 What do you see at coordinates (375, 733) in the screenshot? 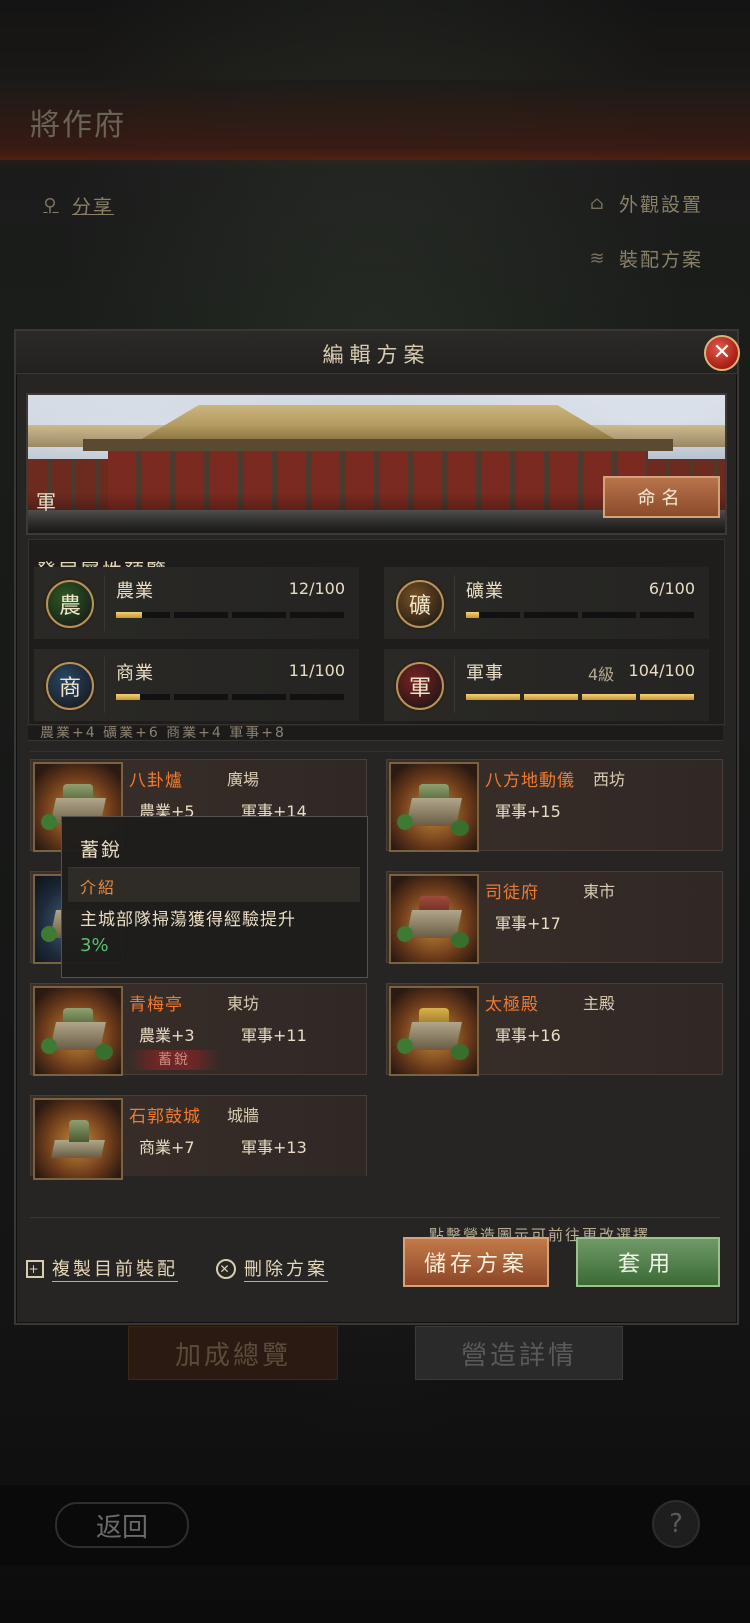
I see `stat-summary-row: 農業+4 礦業+6 商業+4 軍事+8` at bounding box center [375, 733].